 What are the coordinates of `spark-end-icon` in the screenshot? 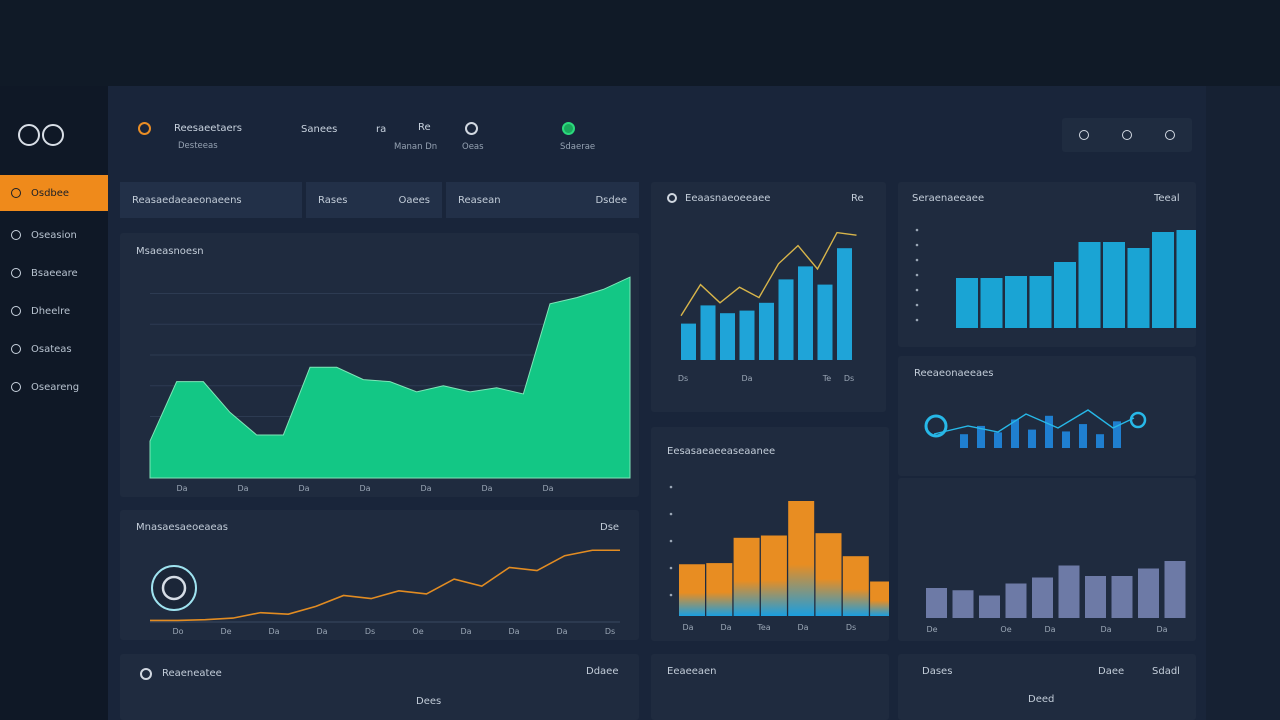 It's located at (1138, 420).